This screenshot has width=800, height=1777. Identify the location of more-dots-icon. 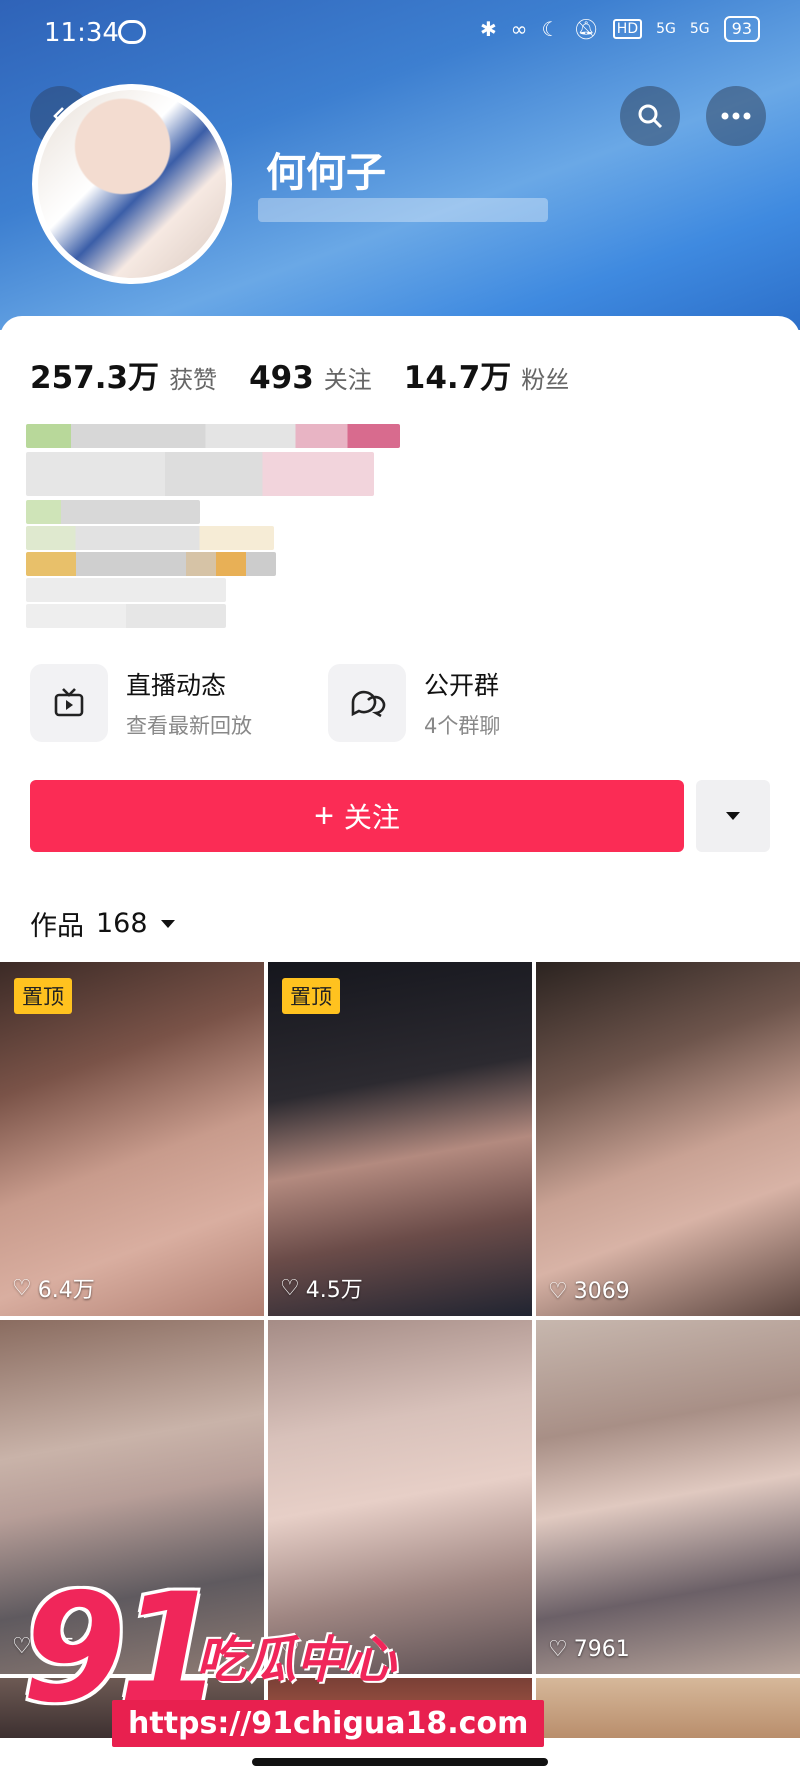
(736, 116).